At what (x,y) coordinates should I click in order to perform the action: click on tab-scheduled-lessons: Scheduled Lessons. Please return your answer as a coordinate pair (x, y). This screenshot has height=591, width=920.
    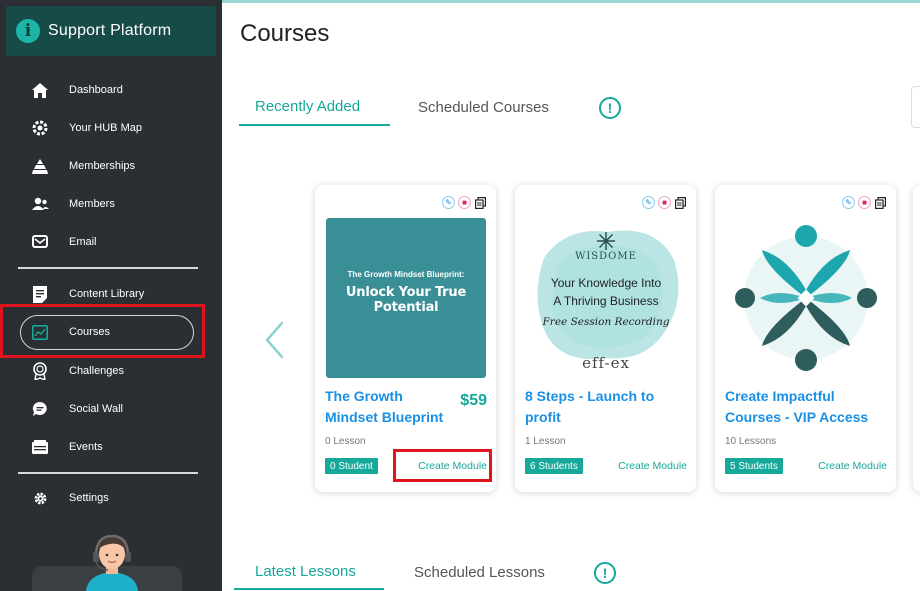
    Looking at the image, I should click on (479, 572).